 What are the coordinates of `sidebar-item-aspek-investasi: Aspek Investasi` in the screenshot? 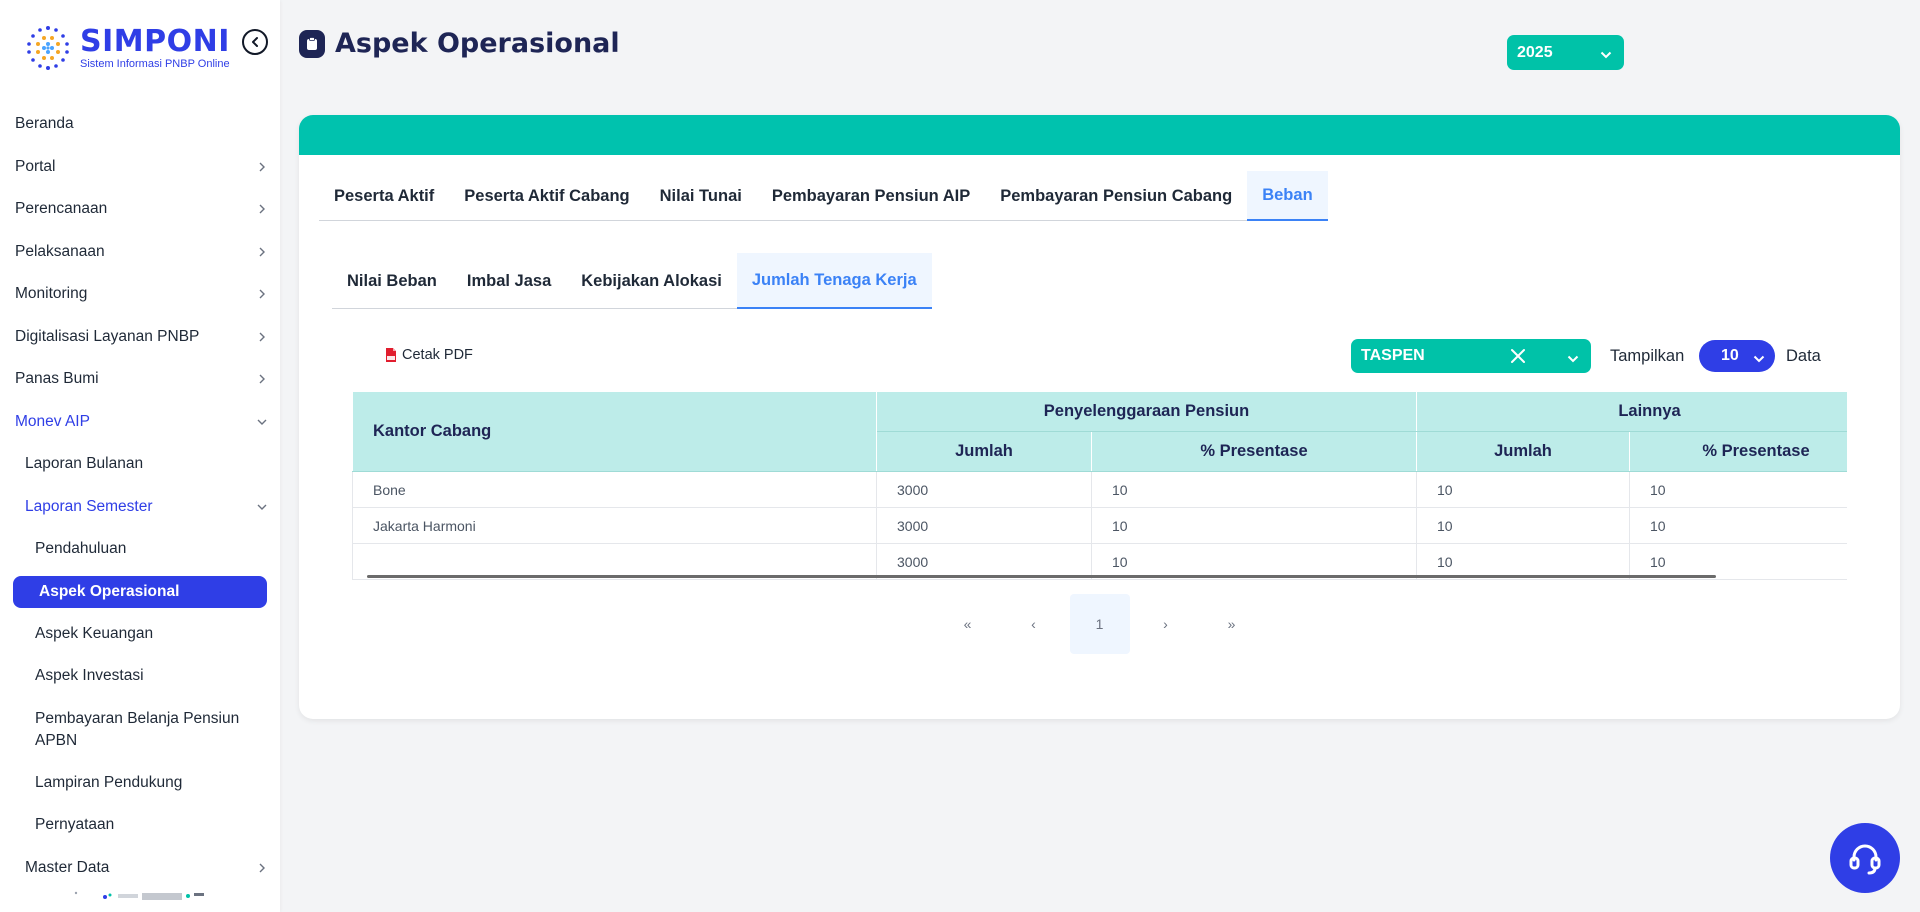 It's located at (140, 676).